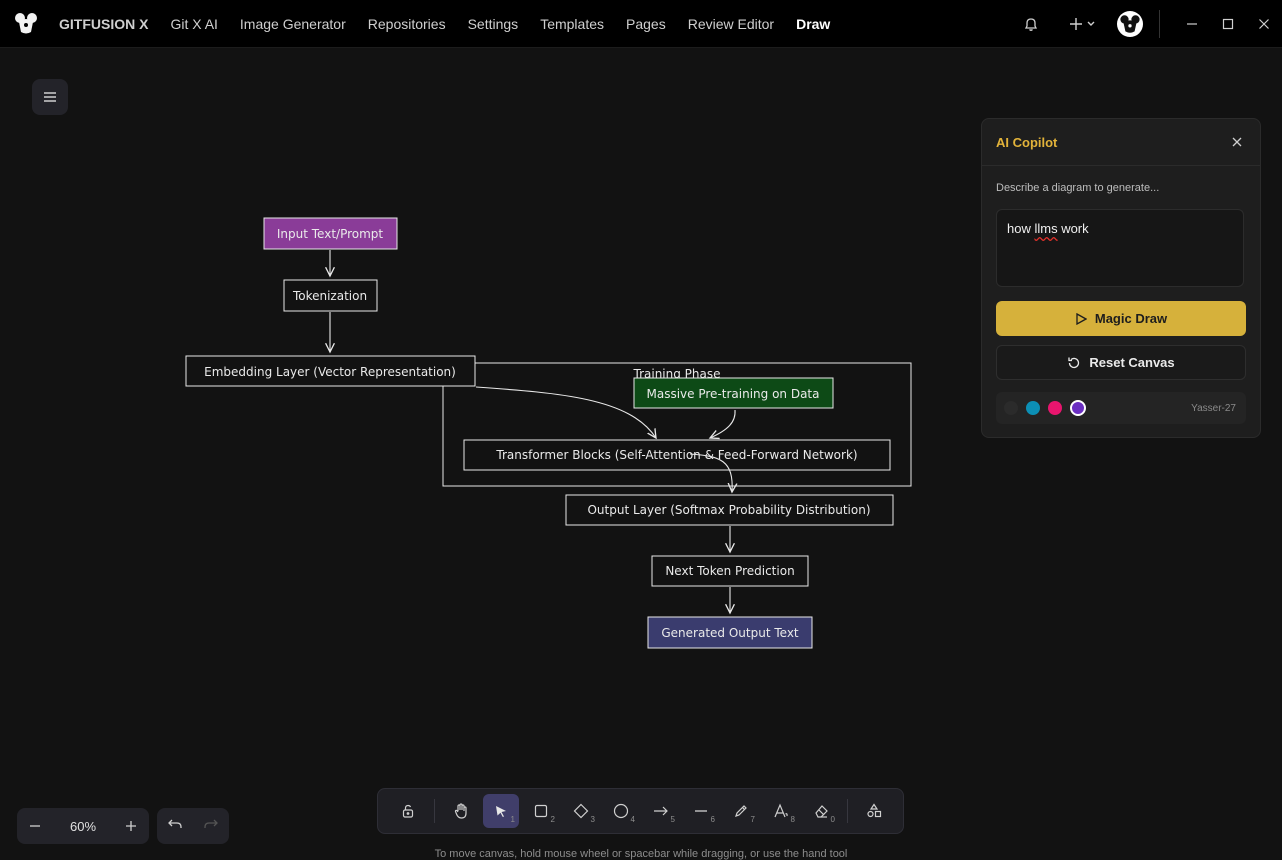 The width and height of the screenshot is (1282, 860). I want to click on tool-shortcut: 4, so click(632, 819).